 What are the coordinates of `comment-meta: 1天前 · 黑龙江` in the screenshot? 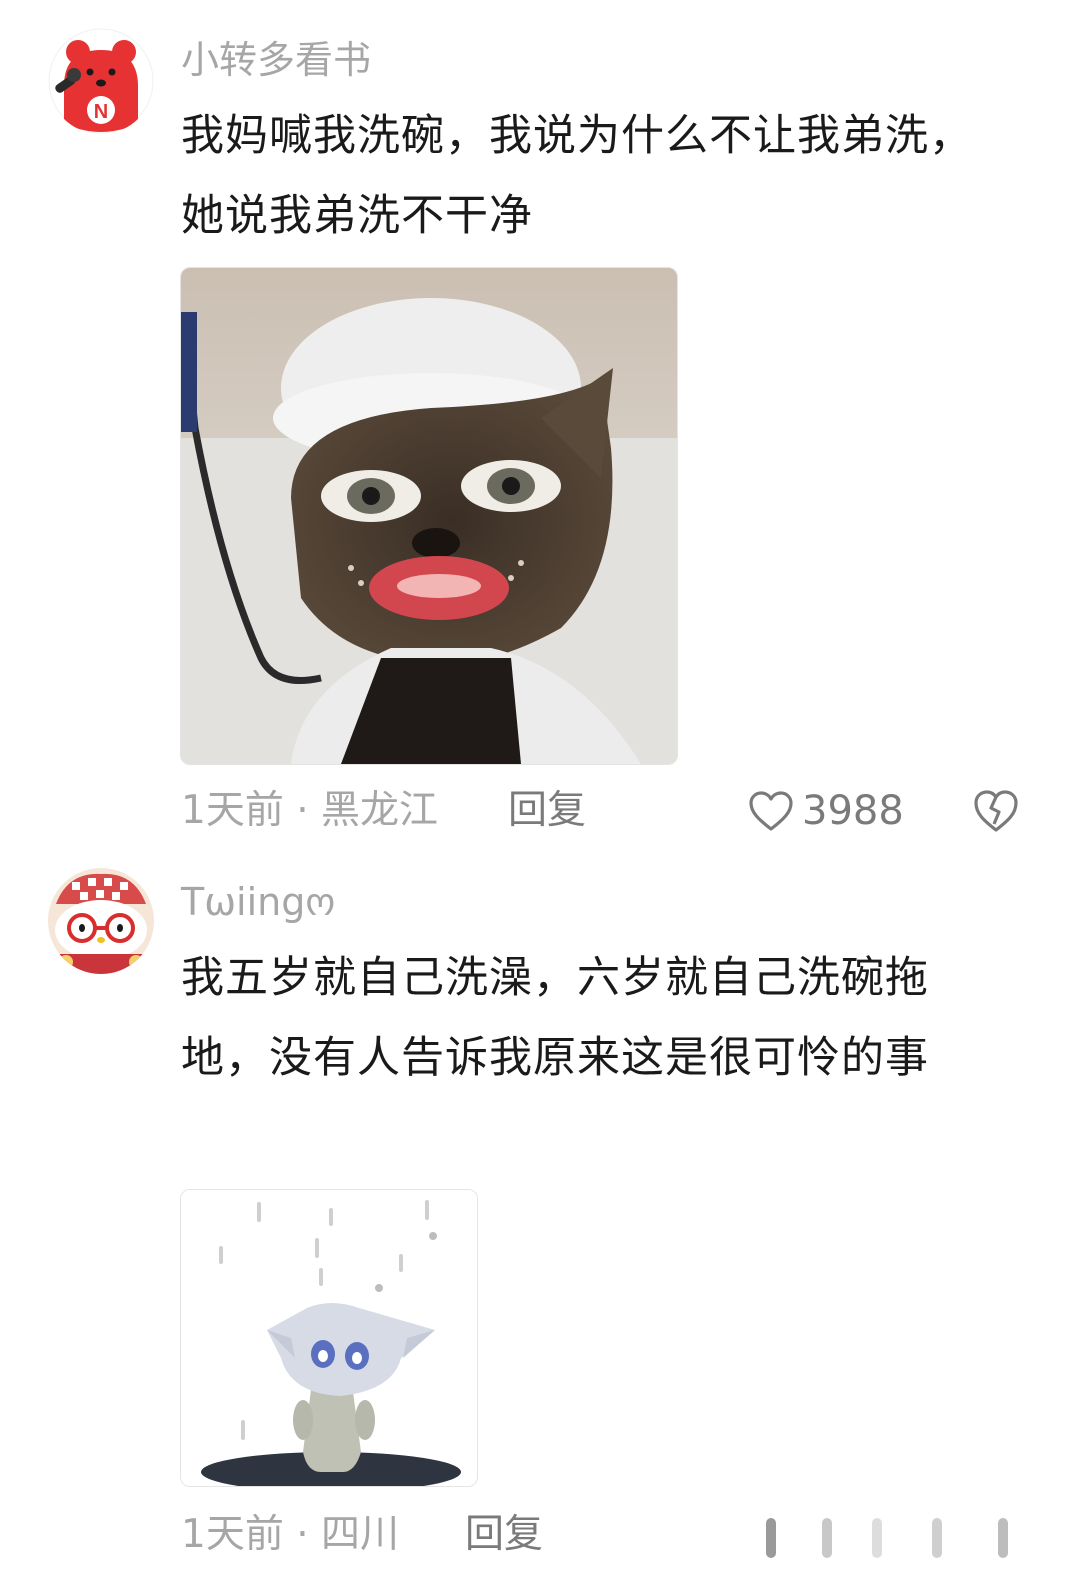 It's located at (310, 810).